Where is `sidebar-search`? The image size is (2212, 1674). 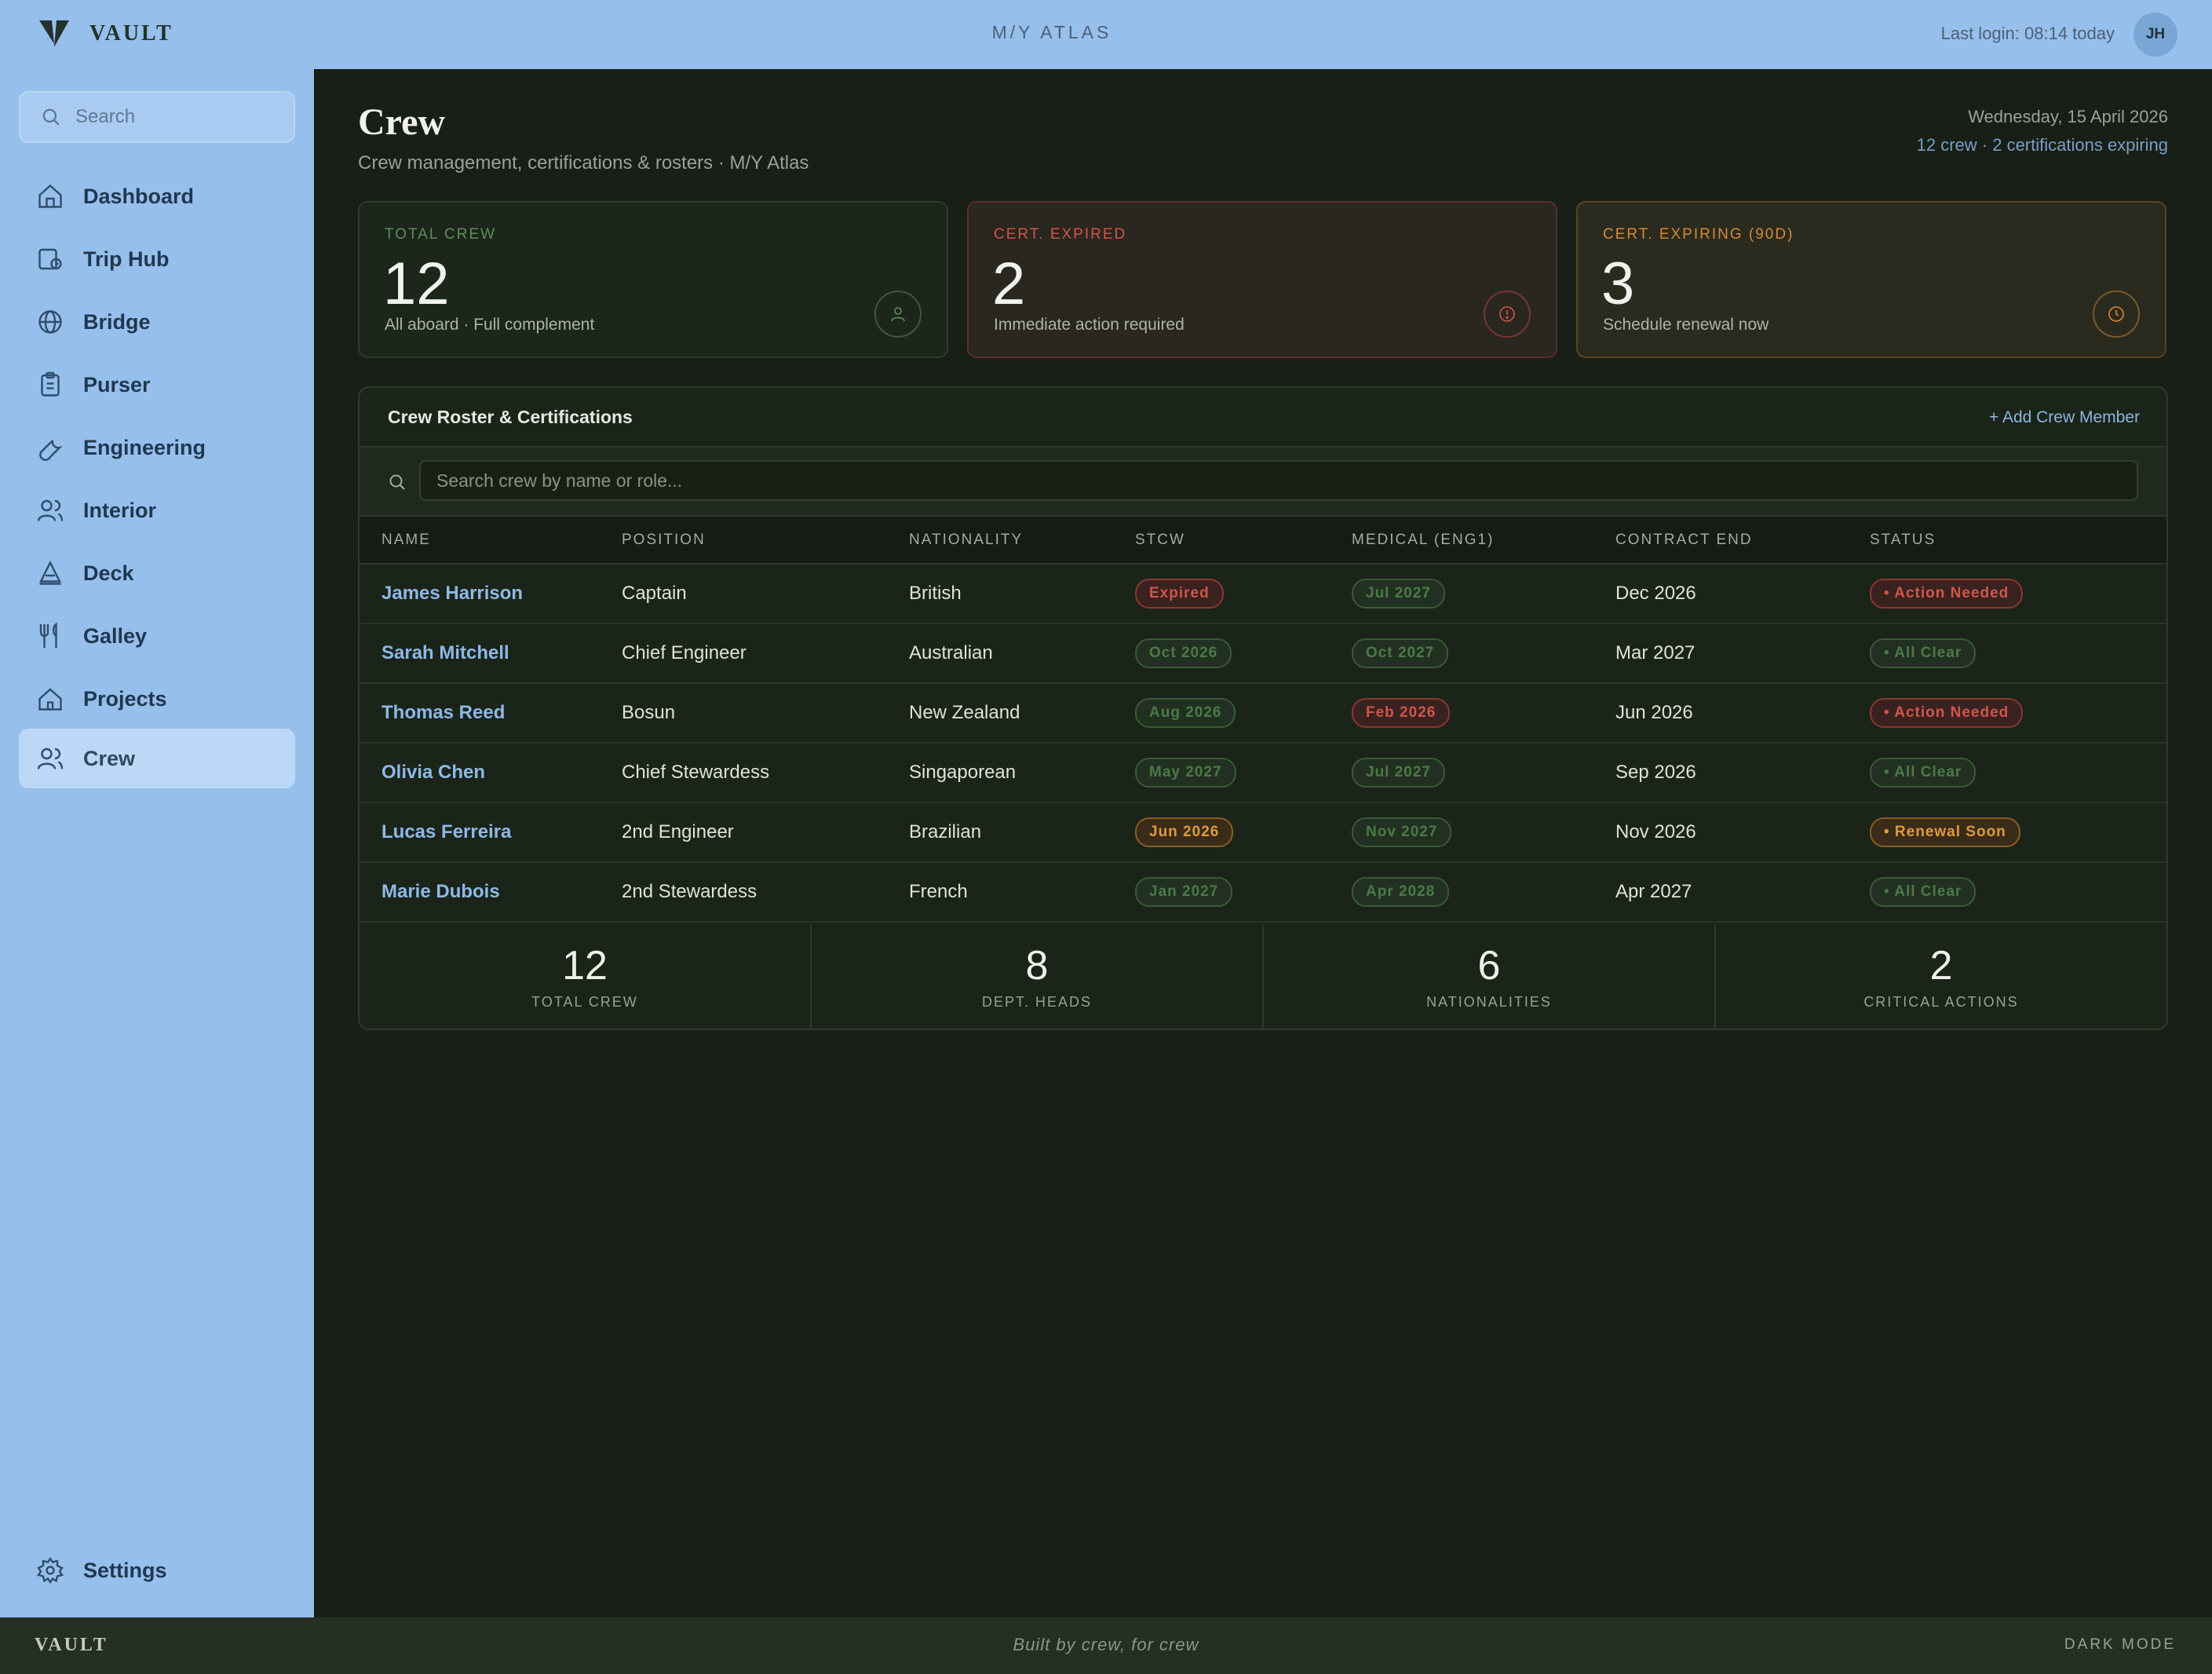 sidebar-search is located at coordinates (157, 117).